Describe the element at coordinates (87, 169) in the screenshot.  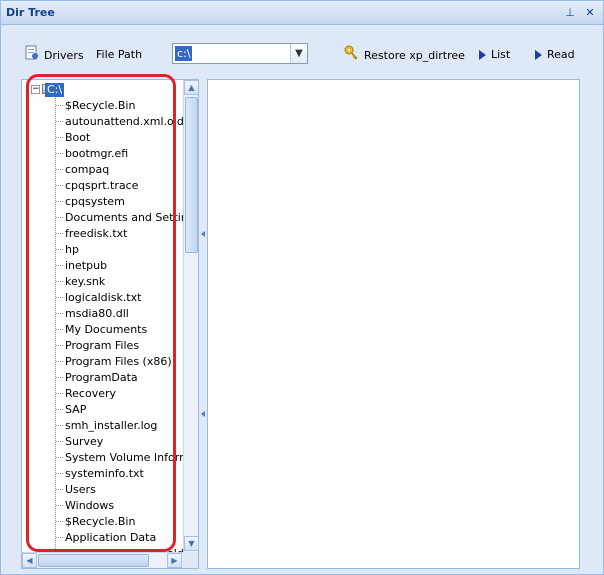
I see `tree-item: compaq` at that location.